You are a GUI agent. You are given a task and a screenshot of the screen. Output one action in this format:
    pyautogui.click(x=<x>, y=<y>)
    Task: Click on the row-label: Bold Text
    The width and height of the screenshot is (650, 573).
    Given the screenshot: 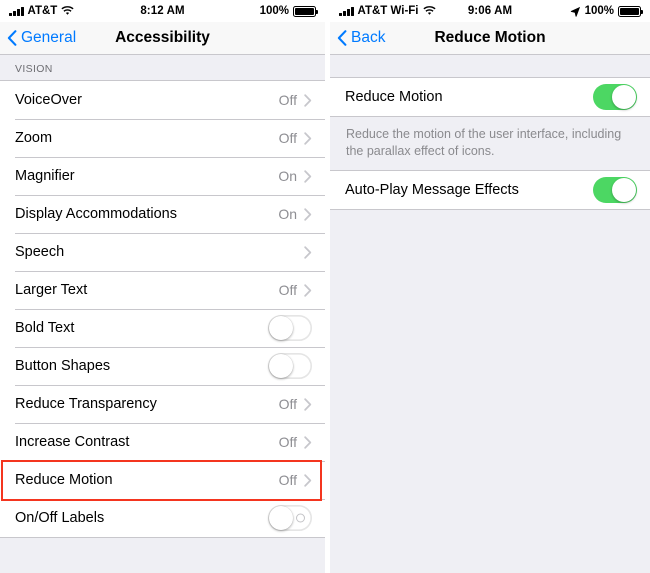 What is the action you would take?
    pyautogui.click(x=45, y=328)
    